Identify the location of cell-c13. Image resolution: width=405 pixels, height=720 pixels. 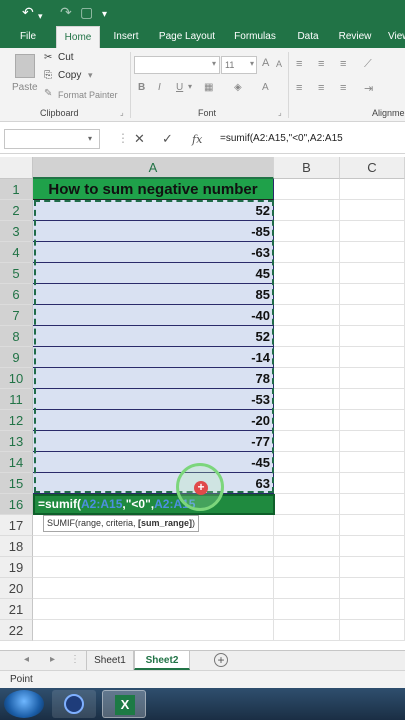
(372, 441).